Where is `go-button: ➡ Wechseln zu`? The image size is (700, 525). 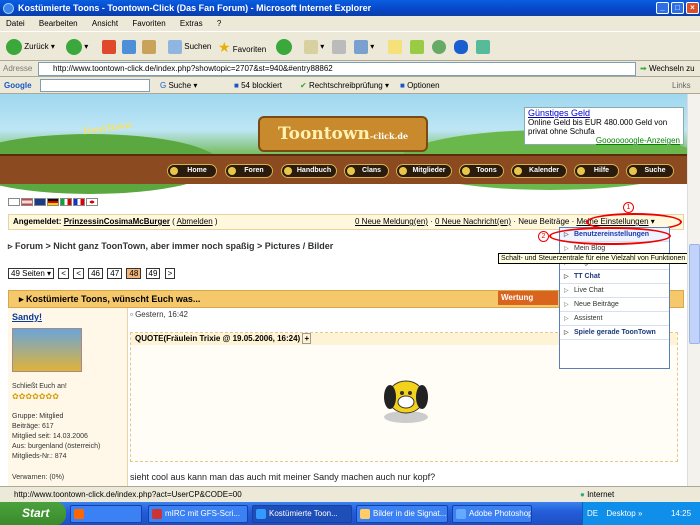 go-button: ➡ Wechseln zu is located at coordinates (667, 69).